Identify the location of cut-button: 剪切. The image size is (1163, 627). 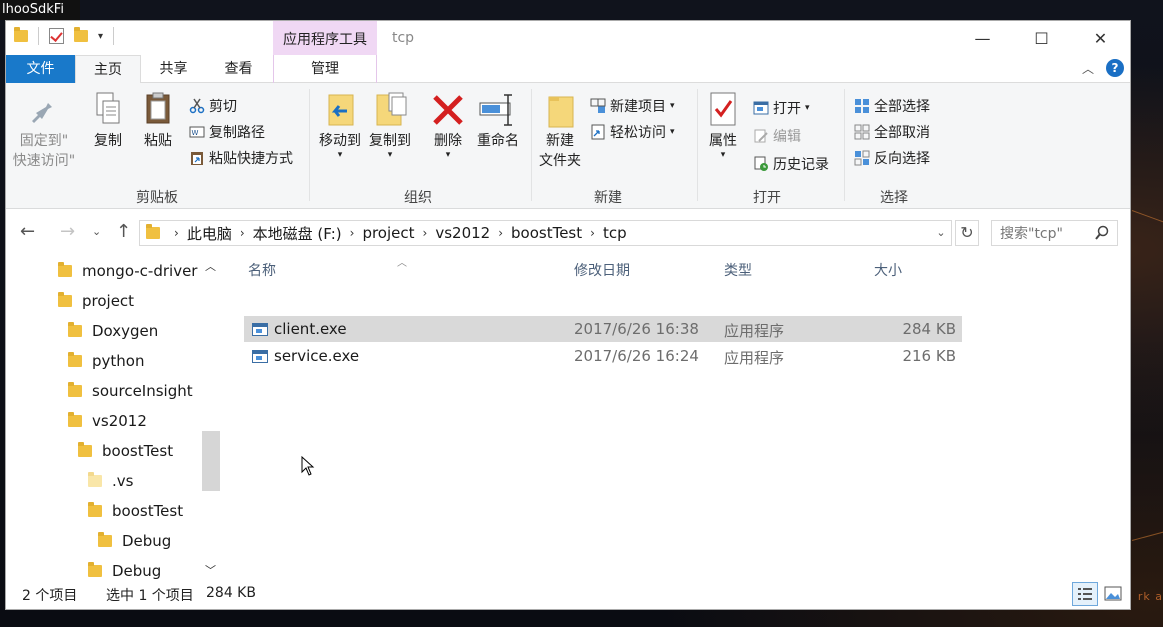
(213, 106).